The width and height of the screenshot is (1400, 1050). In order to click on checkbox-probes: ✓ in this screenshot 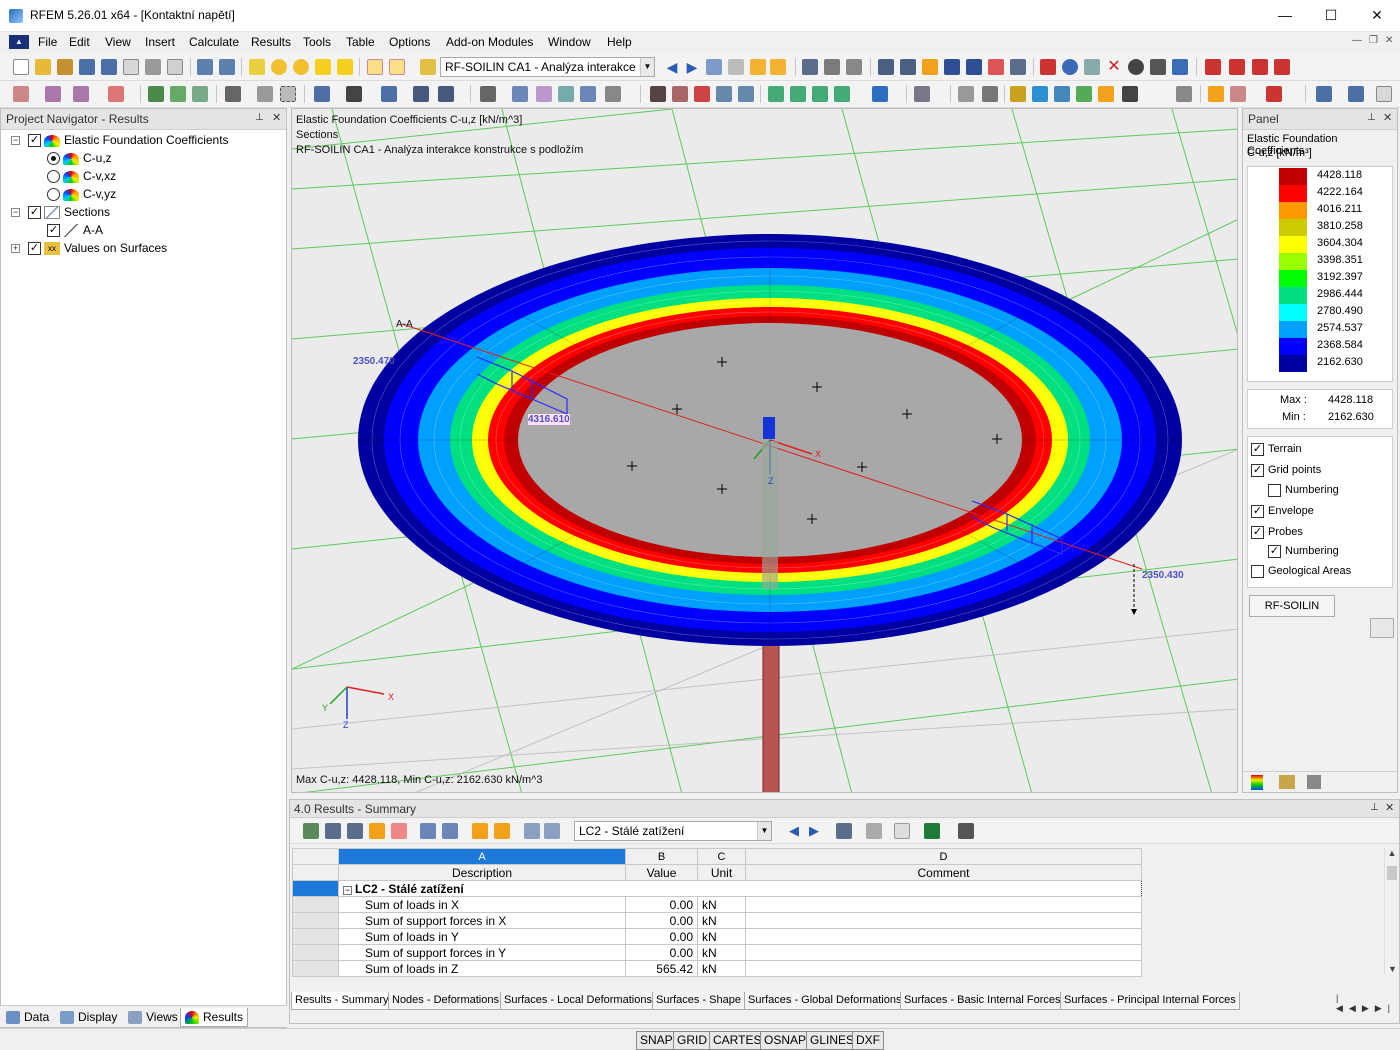, I will do `click(1257, 532)`.